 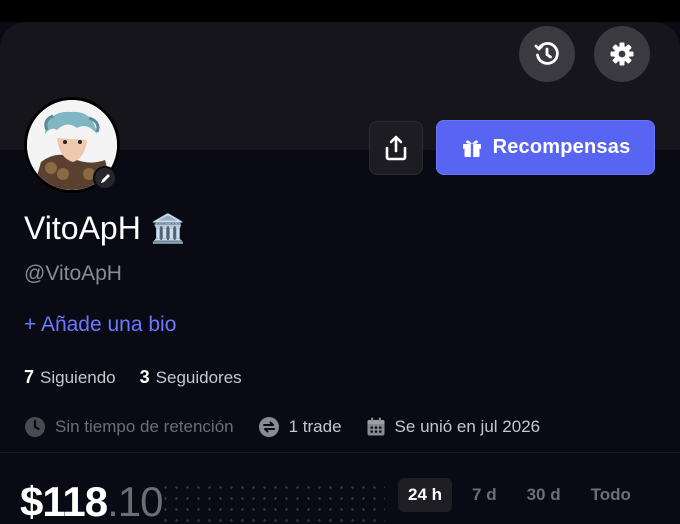 What do you see at coordinates (315, 426) in the screenshot?
I see `trades-text: 1 trade` at bounding box center [315, 426].